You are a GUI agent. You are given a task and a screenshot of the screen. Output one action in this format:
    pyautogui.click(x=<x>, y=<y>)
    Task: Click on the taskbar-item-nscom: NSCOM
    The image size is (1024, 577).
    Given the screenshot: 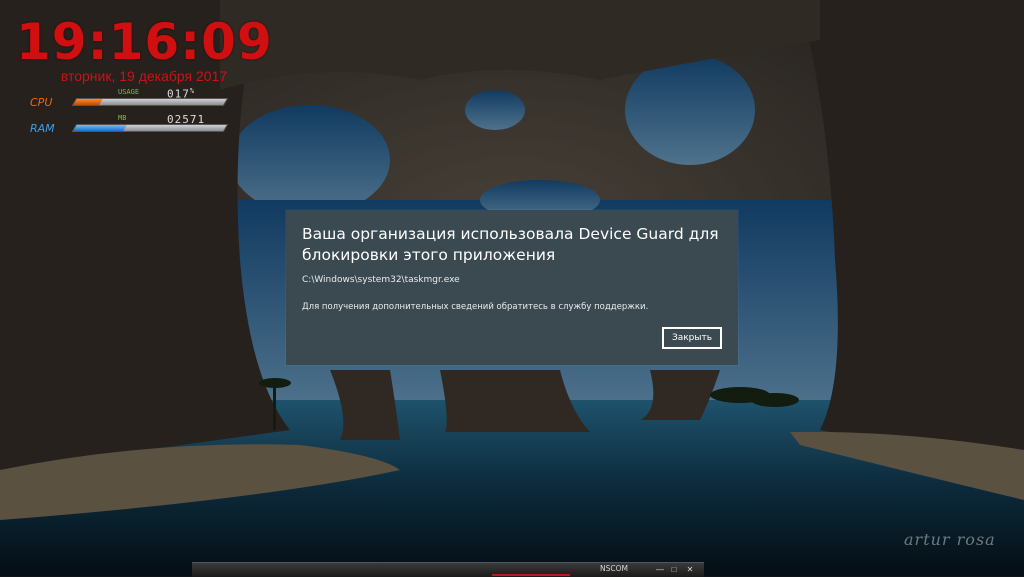 What is the action you would take?
    pyautogui.click(x=614, y=568)
    